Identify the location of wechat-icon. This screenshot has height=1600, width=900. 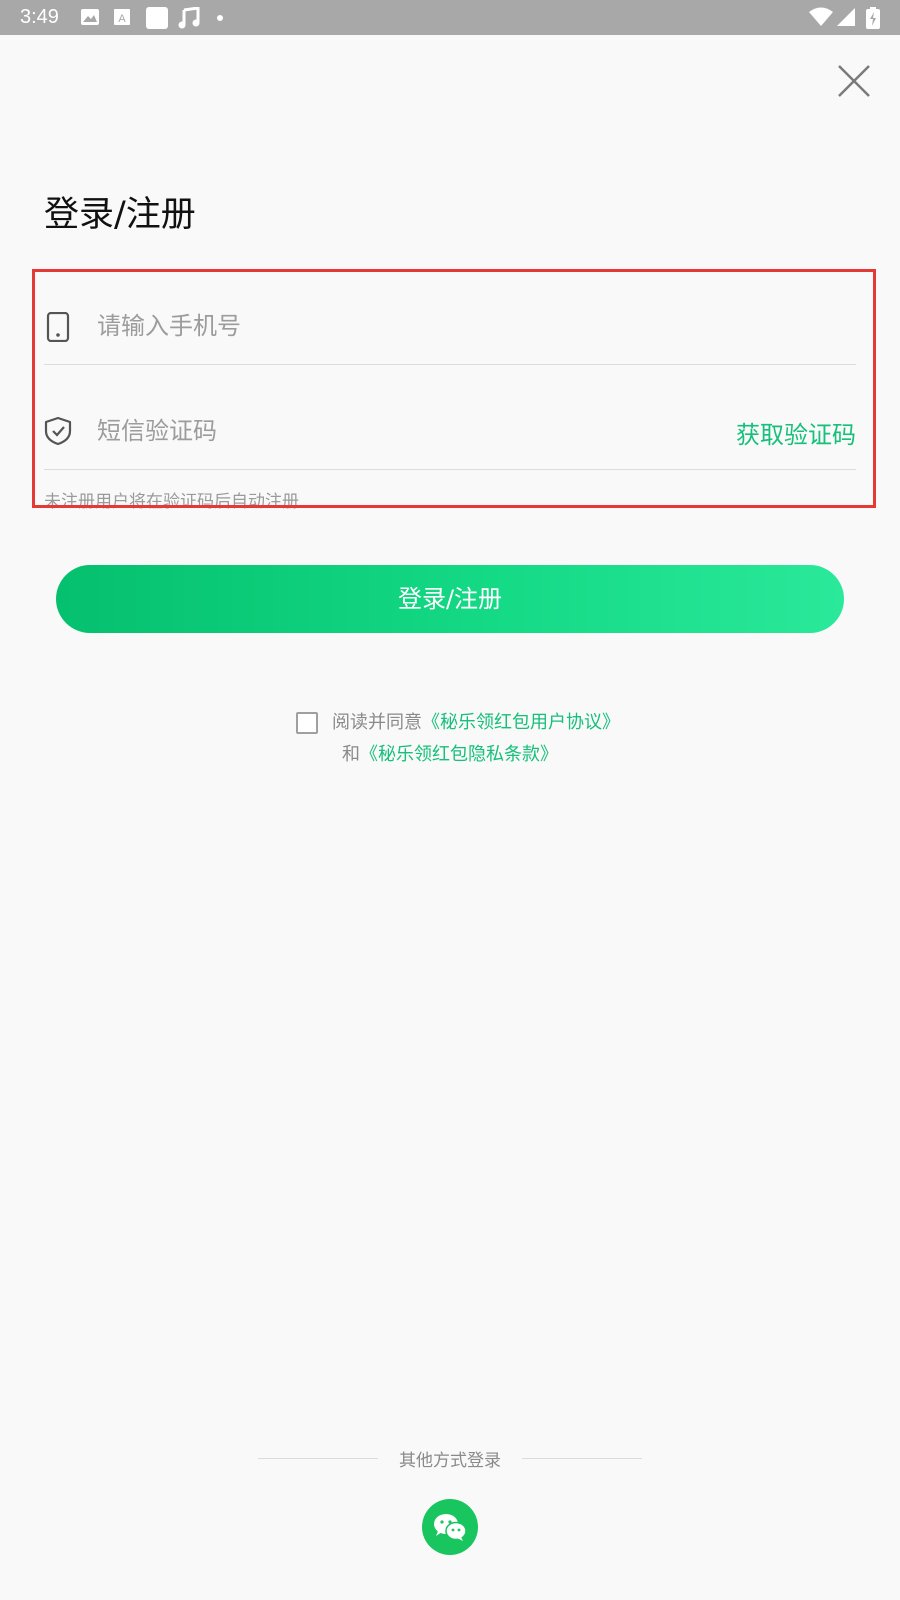
(450, 1527).